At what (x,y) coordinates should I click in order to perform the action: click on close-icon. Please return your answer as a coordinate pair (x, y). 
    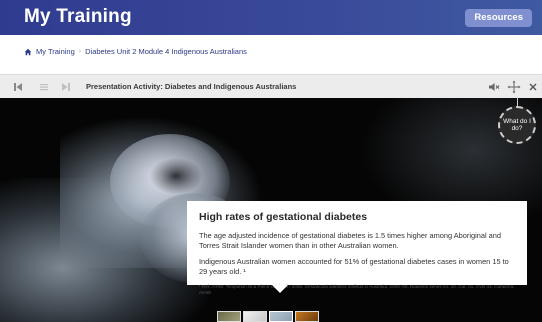
    Looking at the image, I should click on (533, 86).